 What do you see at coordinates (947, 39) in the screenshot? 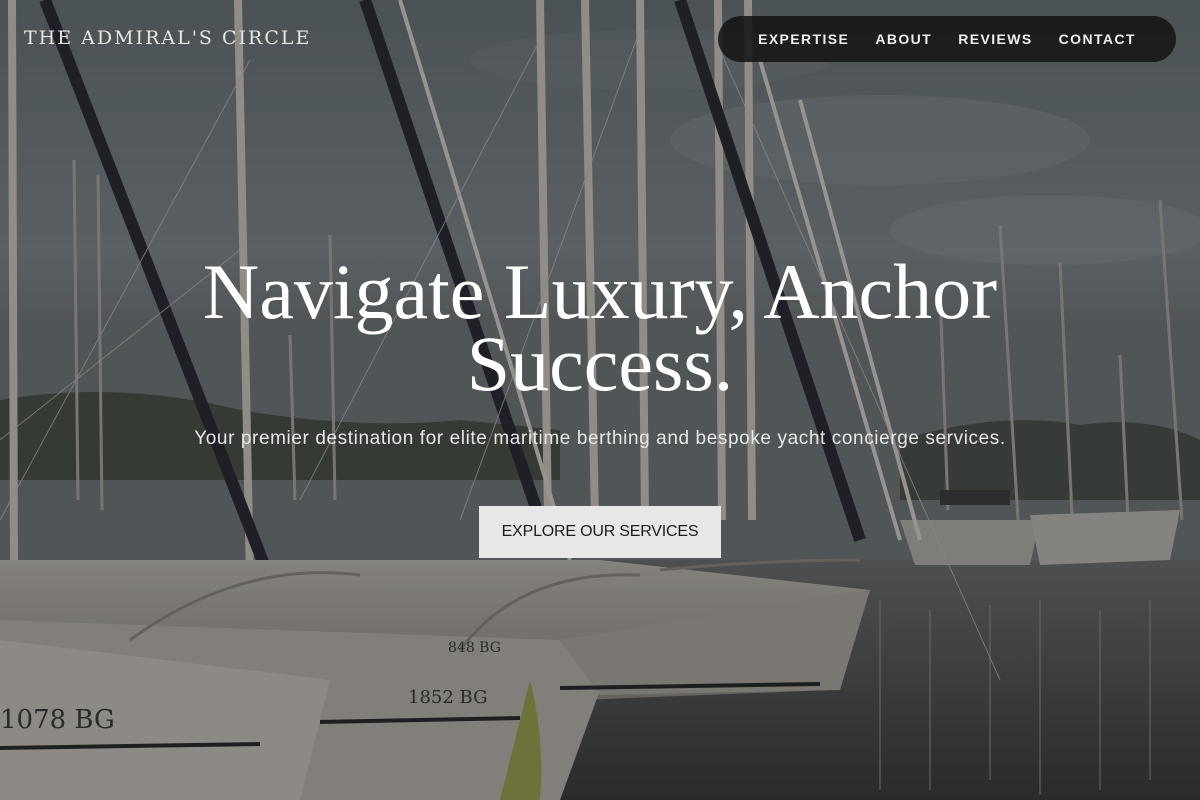
I see `main-nav: EXPERTISE ABOUT REVIEWS CONTACT` at bounding box center [947, 39].